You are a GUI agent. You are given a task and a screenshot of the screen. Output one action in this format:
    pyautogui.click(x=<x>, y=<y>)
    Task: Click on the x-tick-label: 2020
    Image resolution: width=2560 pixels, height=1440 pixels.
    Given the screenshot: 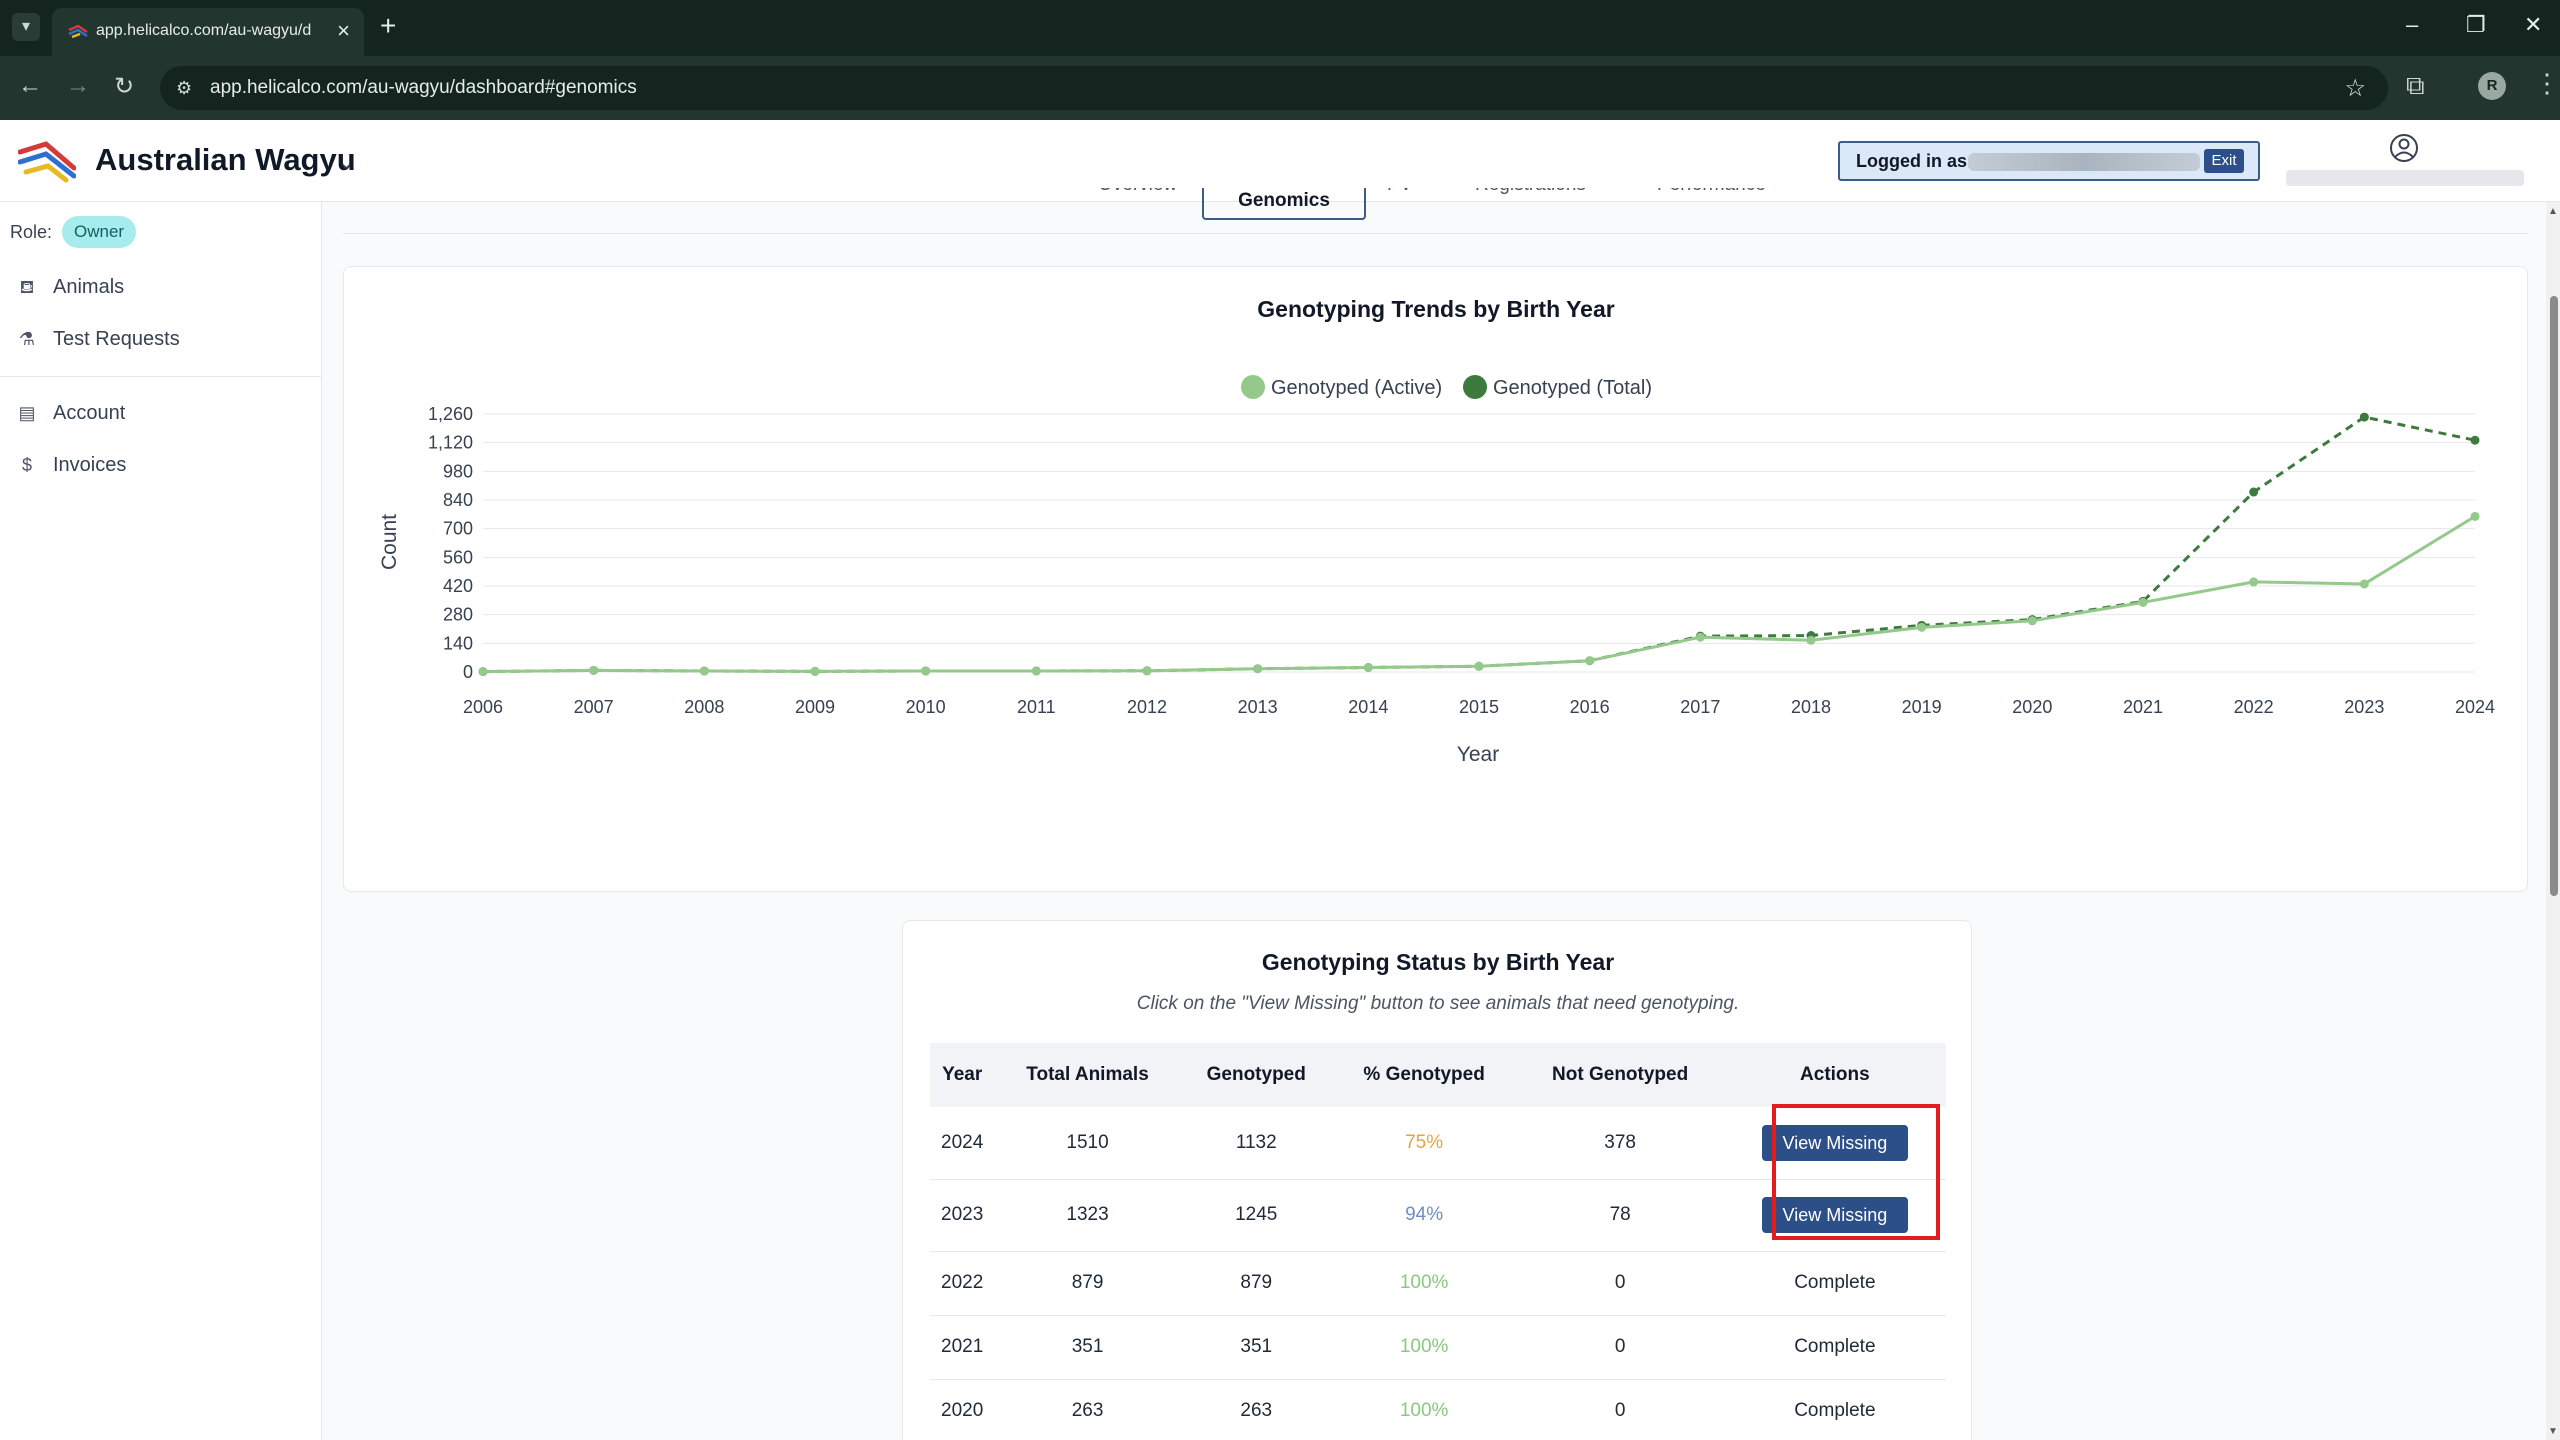 What is the action you would take?
    pyautogui.click(x=2032, y=707)
    